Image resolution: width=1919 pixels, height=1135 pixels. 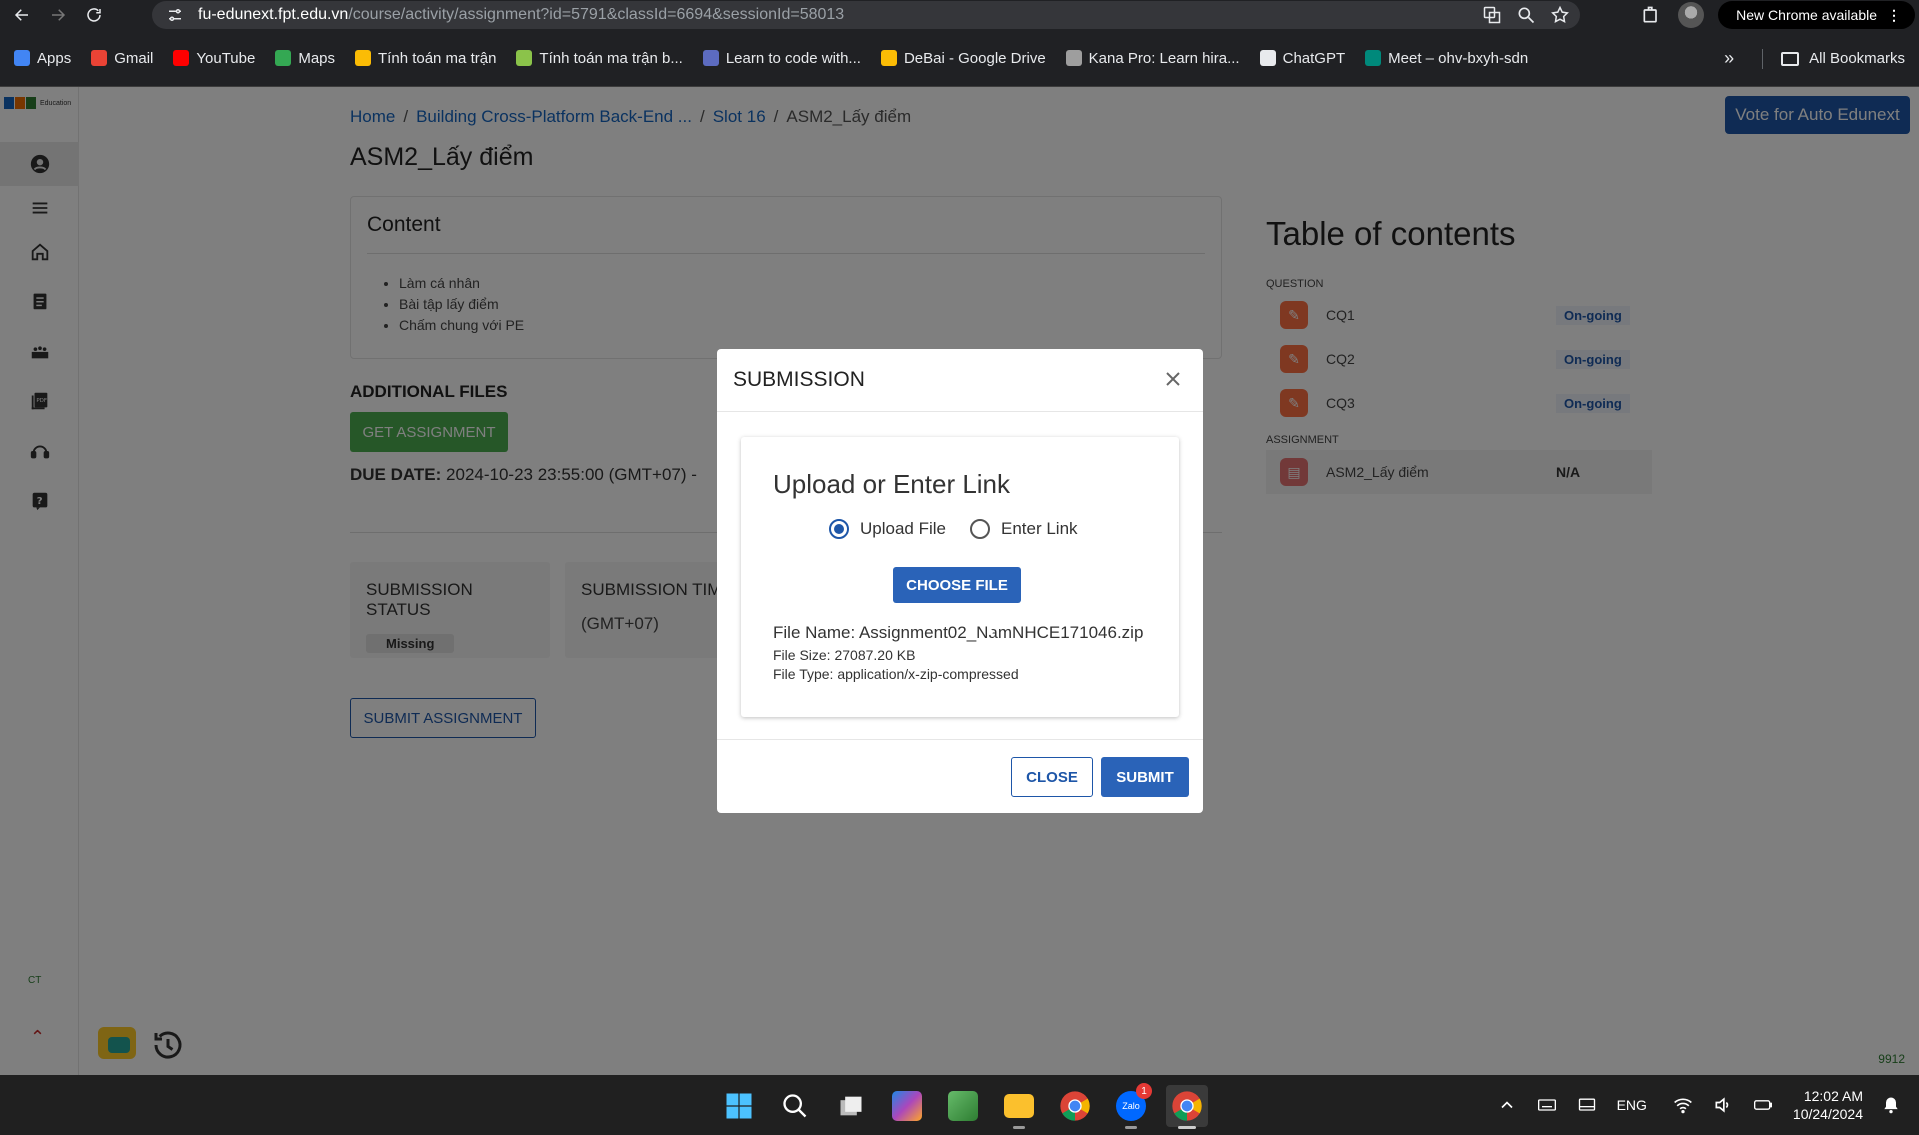 I want to click on zoom-icon, so click(x=1526, y=15).